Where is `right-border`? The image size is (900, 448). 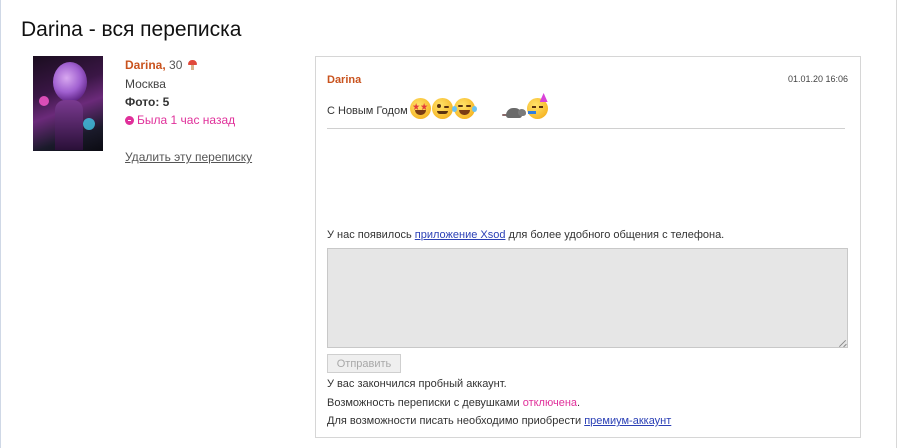
right-border is located at coordinates (896, 224).